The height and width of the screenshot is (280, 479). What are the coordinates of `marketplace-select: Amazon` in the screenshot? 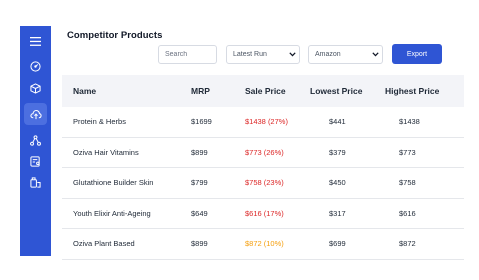 It's located at (345, 54).